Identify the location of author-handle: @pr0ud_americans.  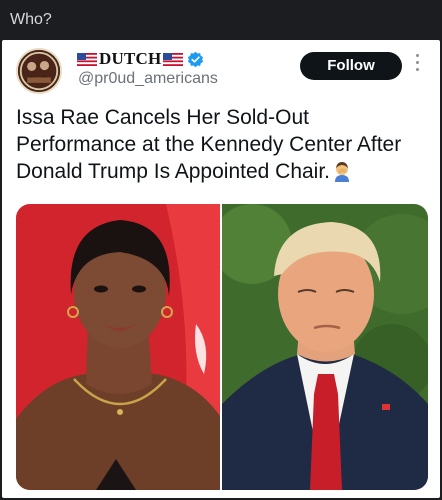
(148, 79).